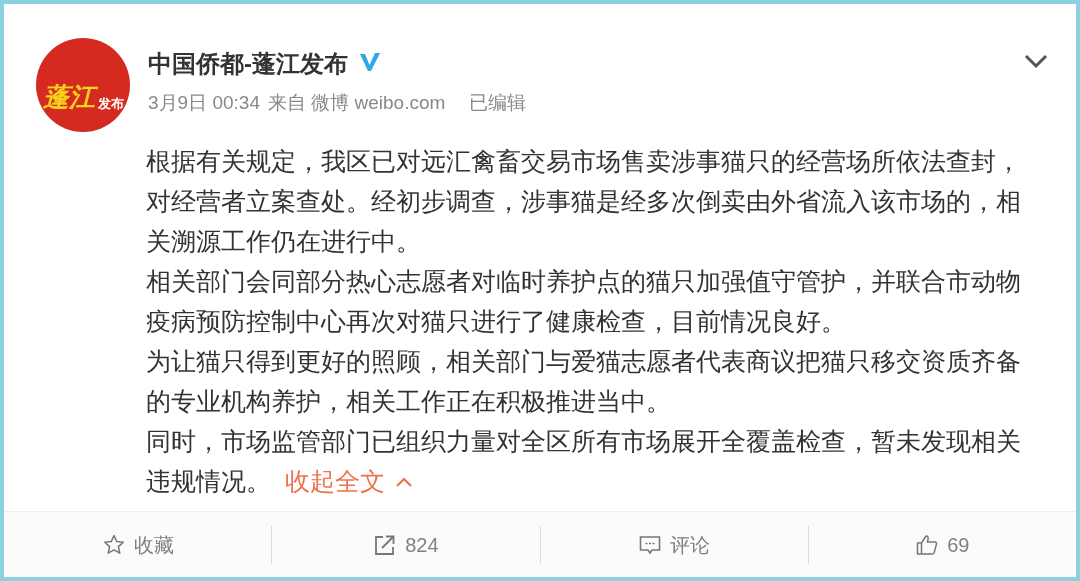  I want to click on star-icon, so click(113, 544).